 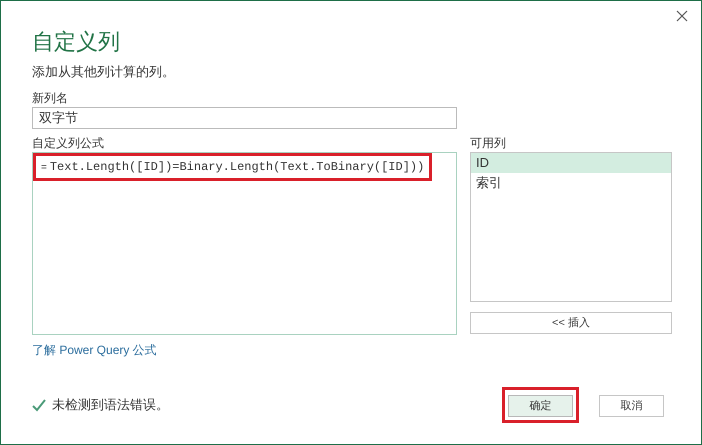 I want to click on cancel-button: 取消, so click(x=631, y=406).